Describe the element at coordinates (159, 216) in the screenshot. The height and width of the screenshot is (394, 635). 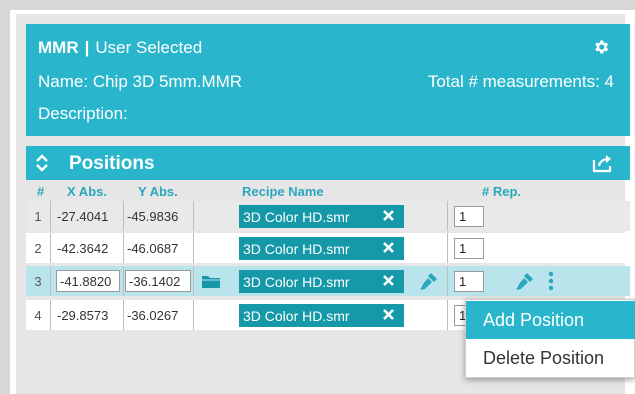
I see `y-value: -45.9836` at that location.